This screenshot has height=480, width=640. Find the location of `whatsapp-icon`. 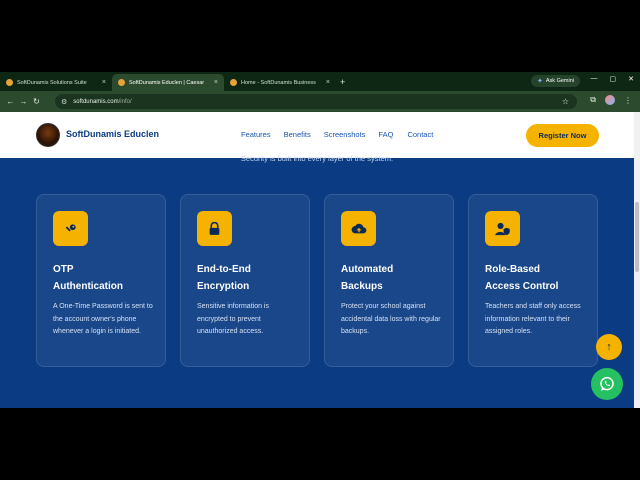

whatsapp-icon is located at coordinates (607, 383).